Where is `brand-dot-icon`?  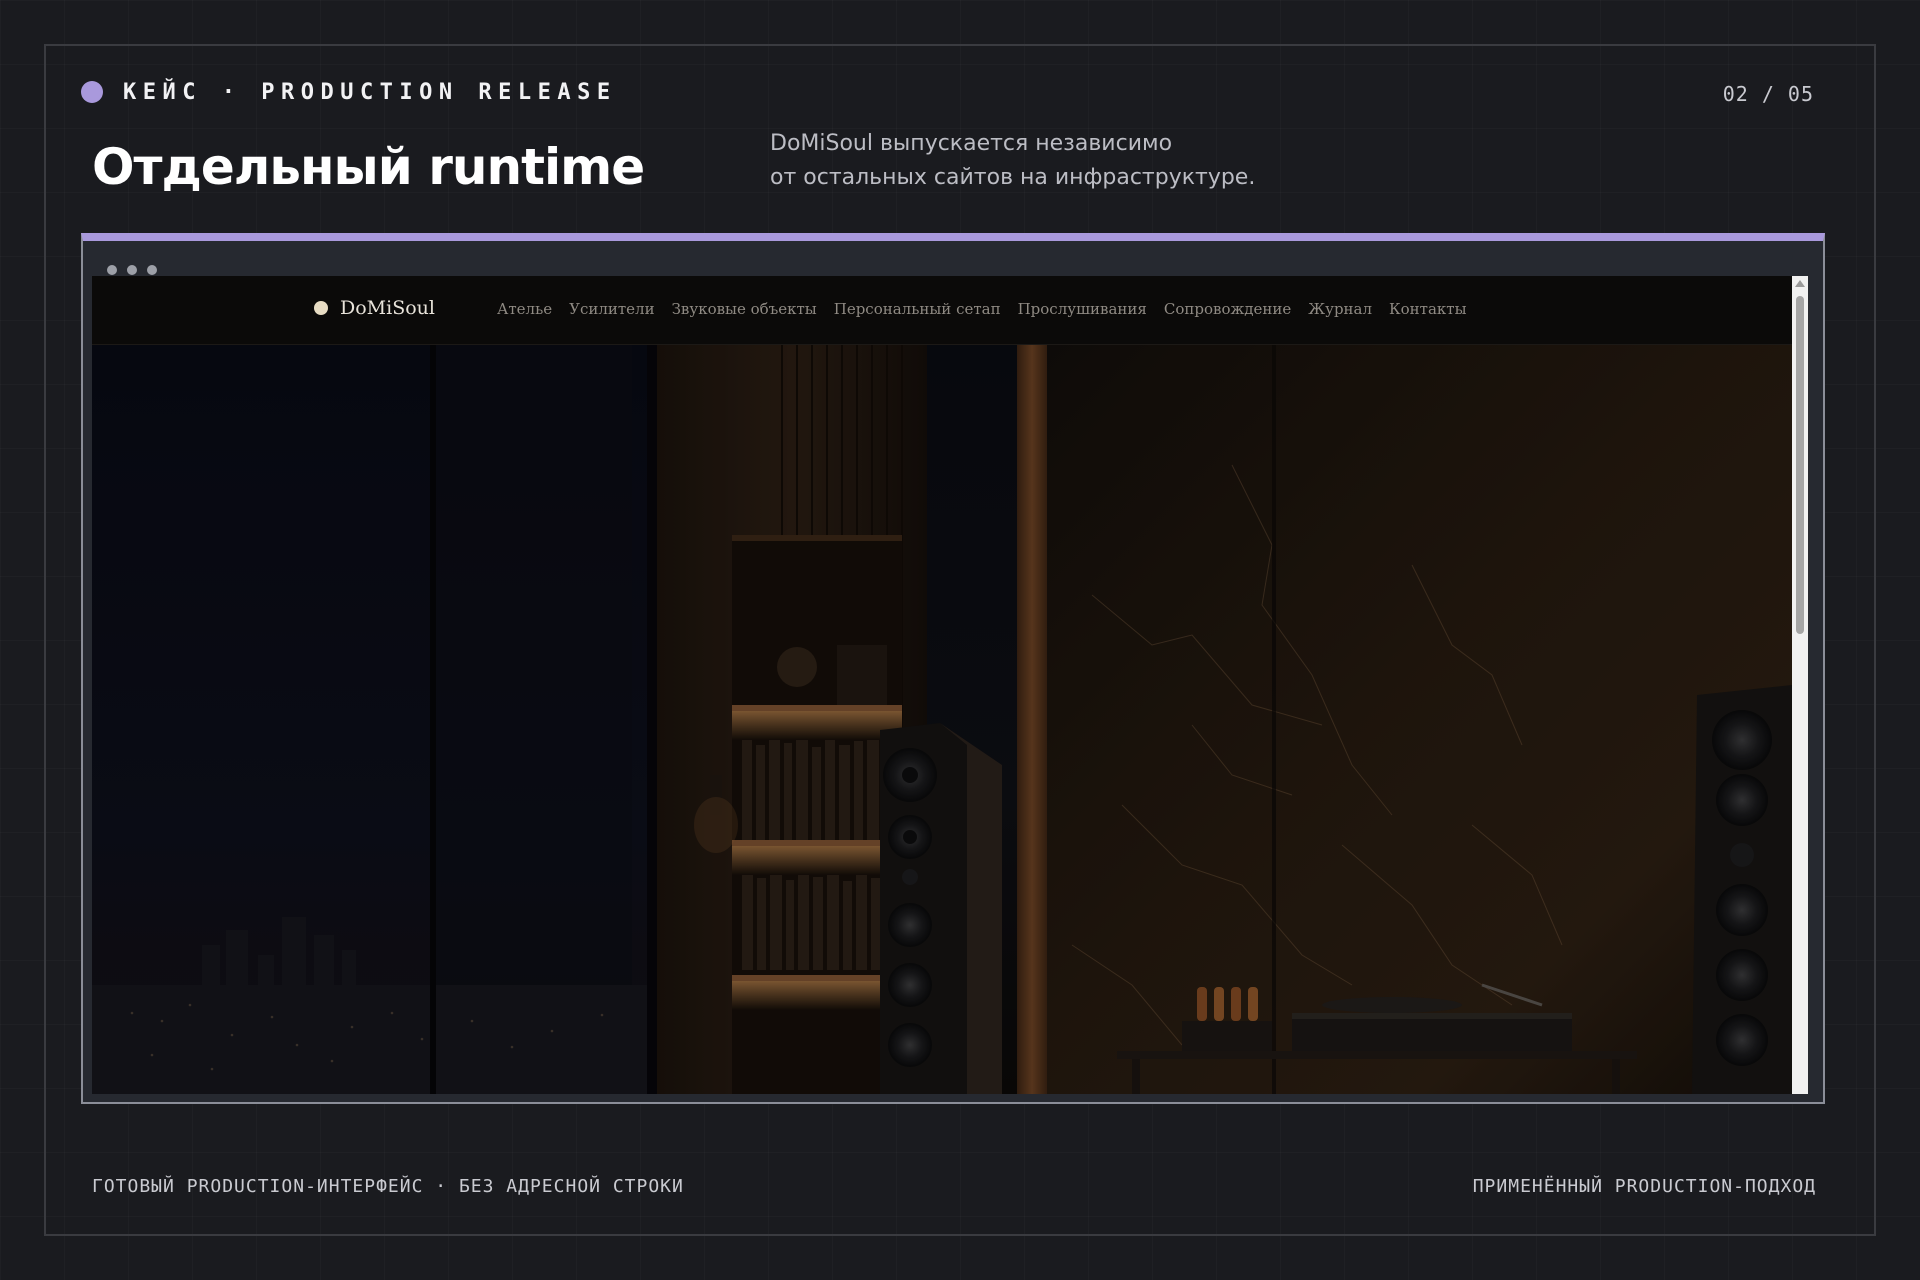
brand-dot-icon is located at coordinates (321, 308).